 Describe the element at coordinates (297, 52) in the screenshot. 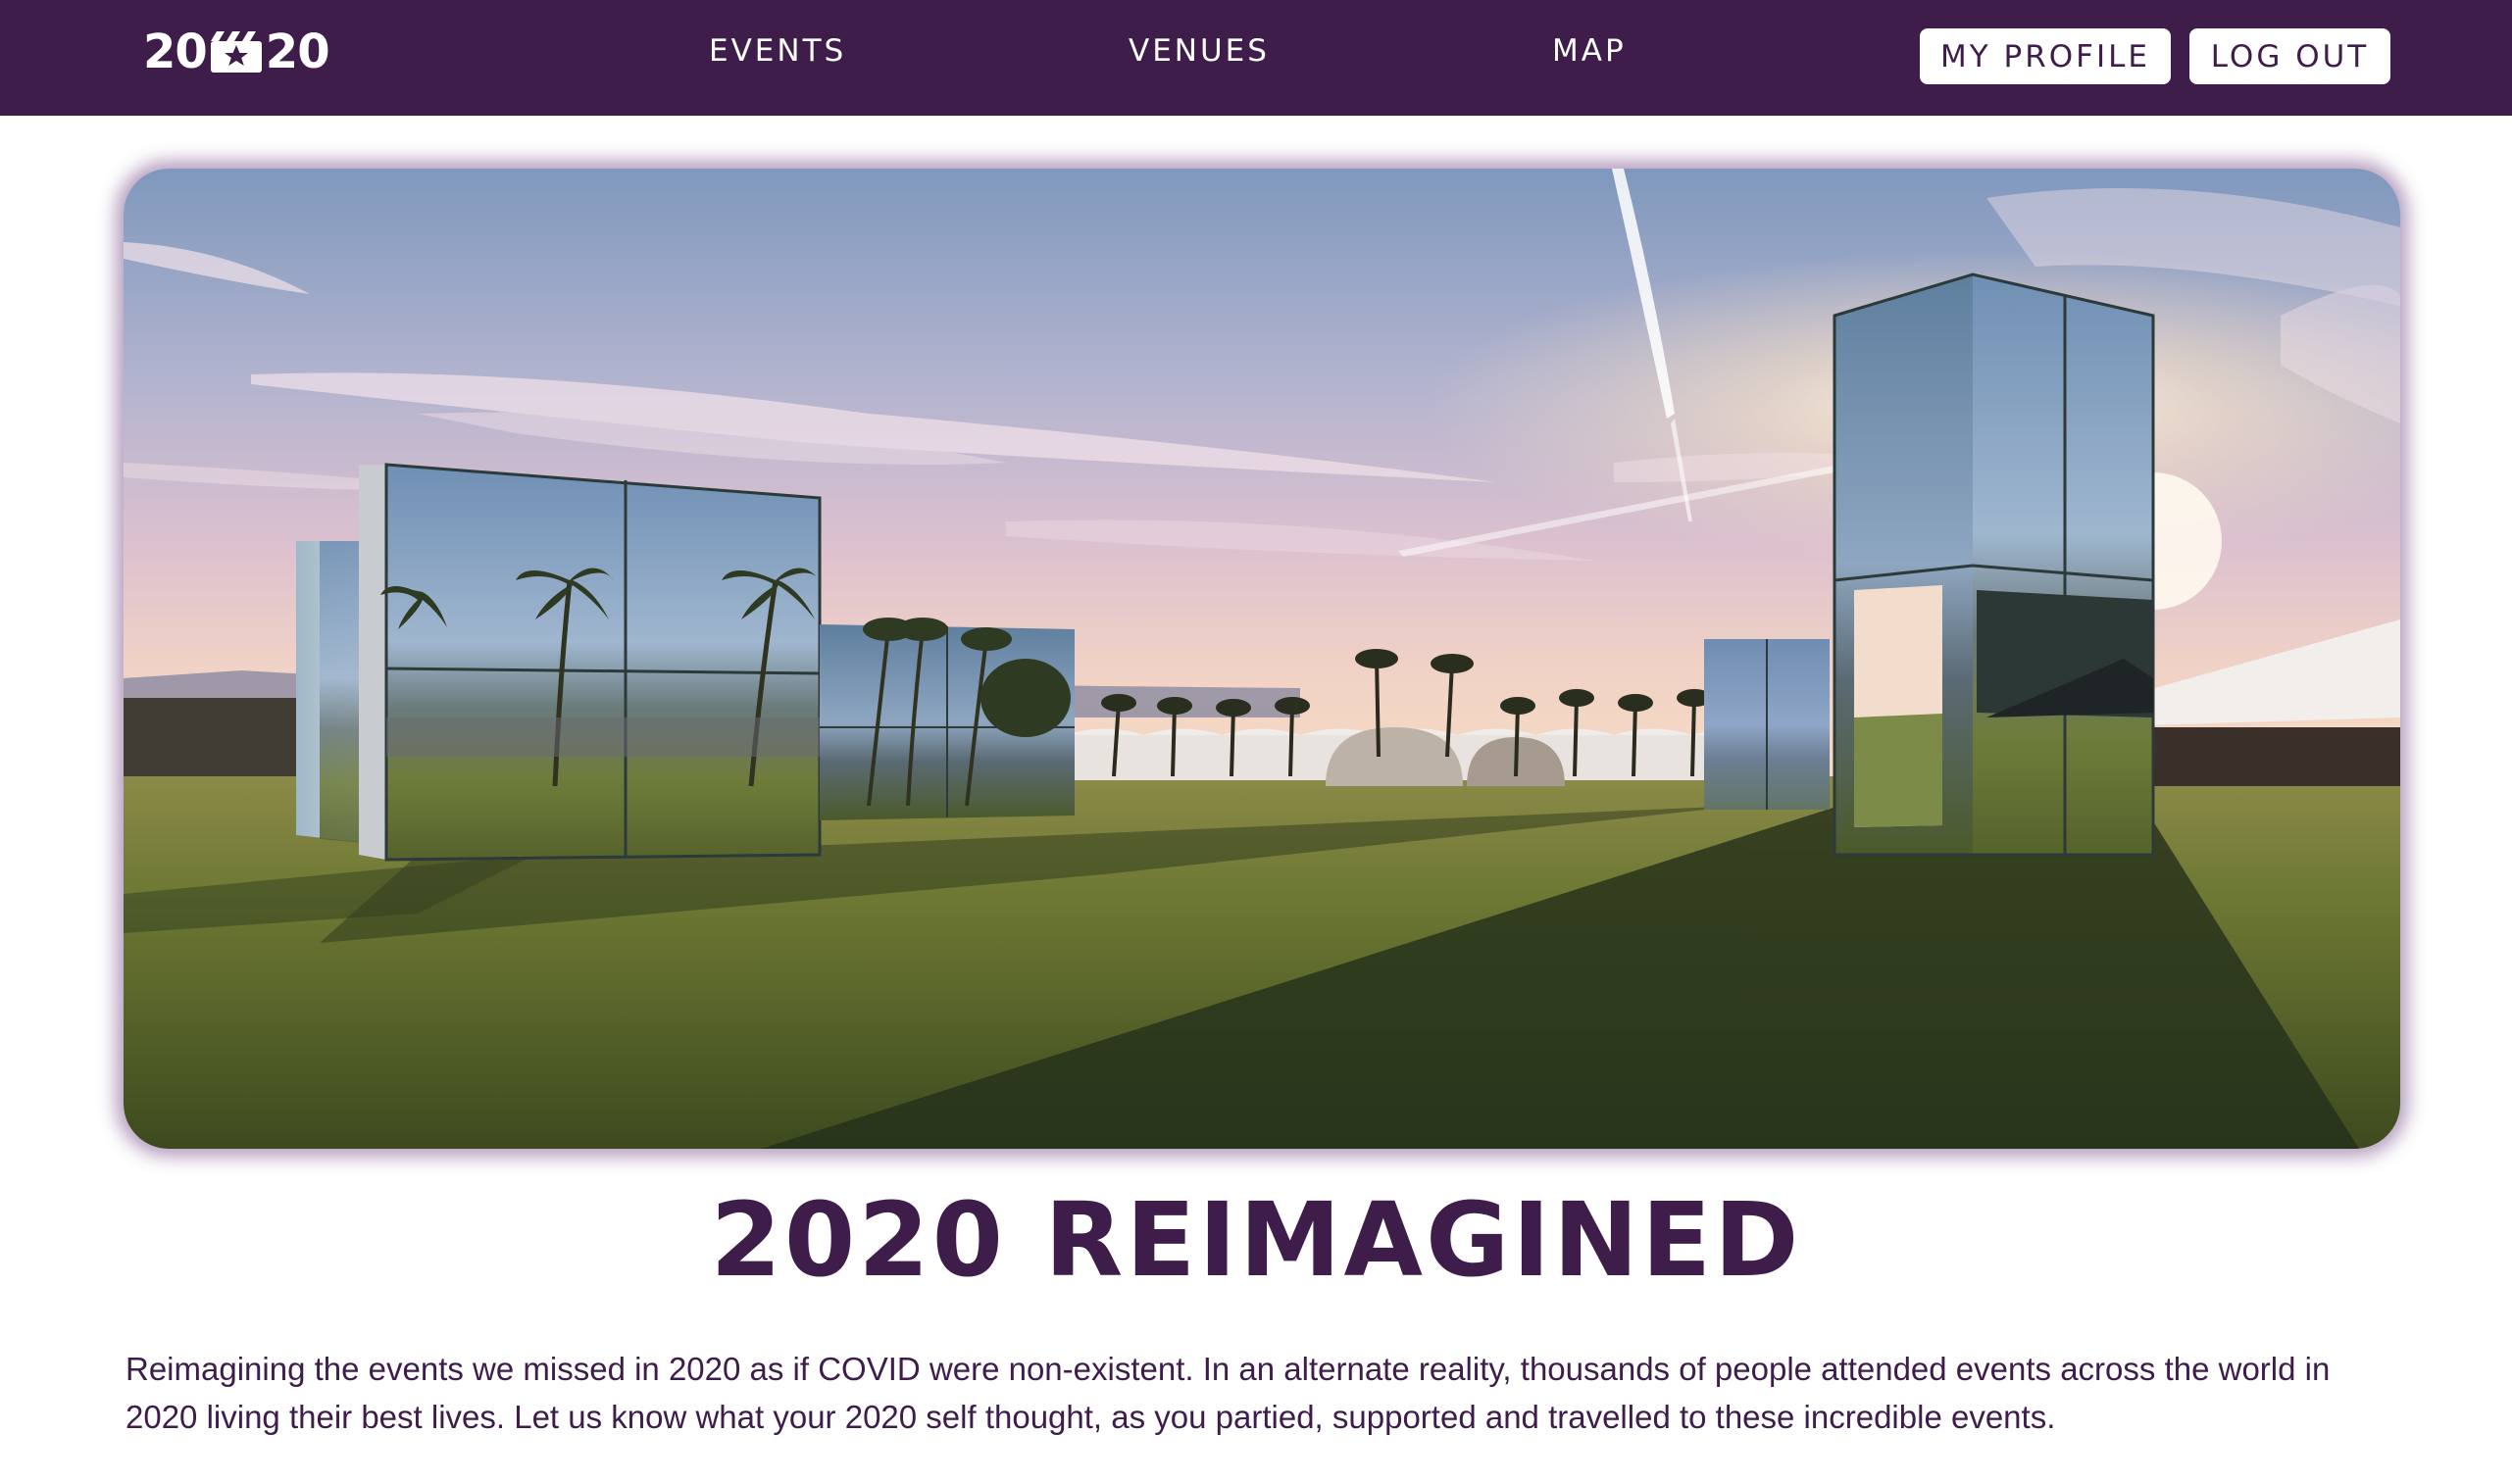

I see `logo-text-right: 20` at that location.